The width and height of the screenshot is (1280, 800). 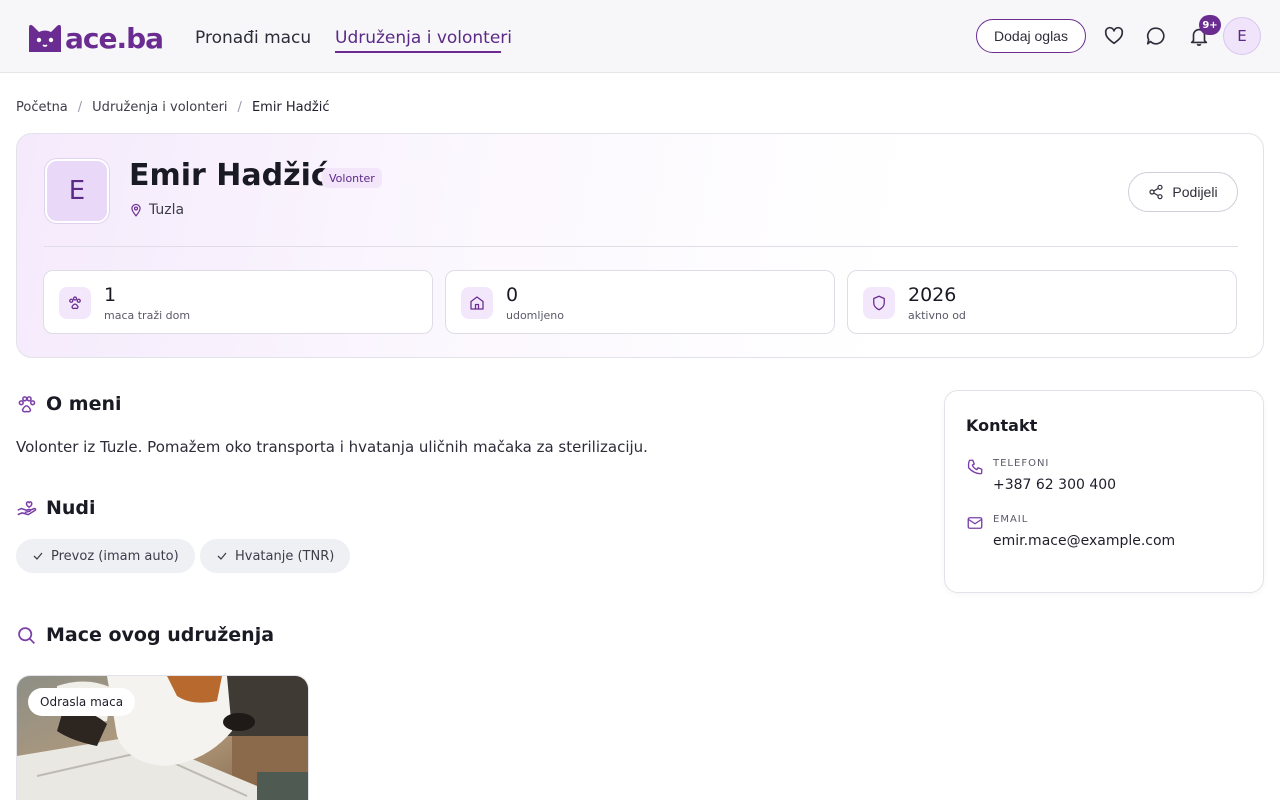 What do you see at coordinates (147, 315) in the screenshot?
I see `stat-label: maca traži dom` at bounding box center [147, 315].